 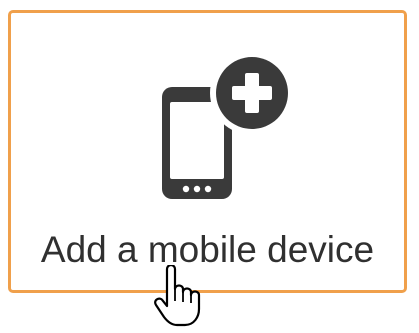 What do you see at coordinates (177, 296) in the screenshot?
I see `hand-pointer-icon` at bounding box center [177, 296].